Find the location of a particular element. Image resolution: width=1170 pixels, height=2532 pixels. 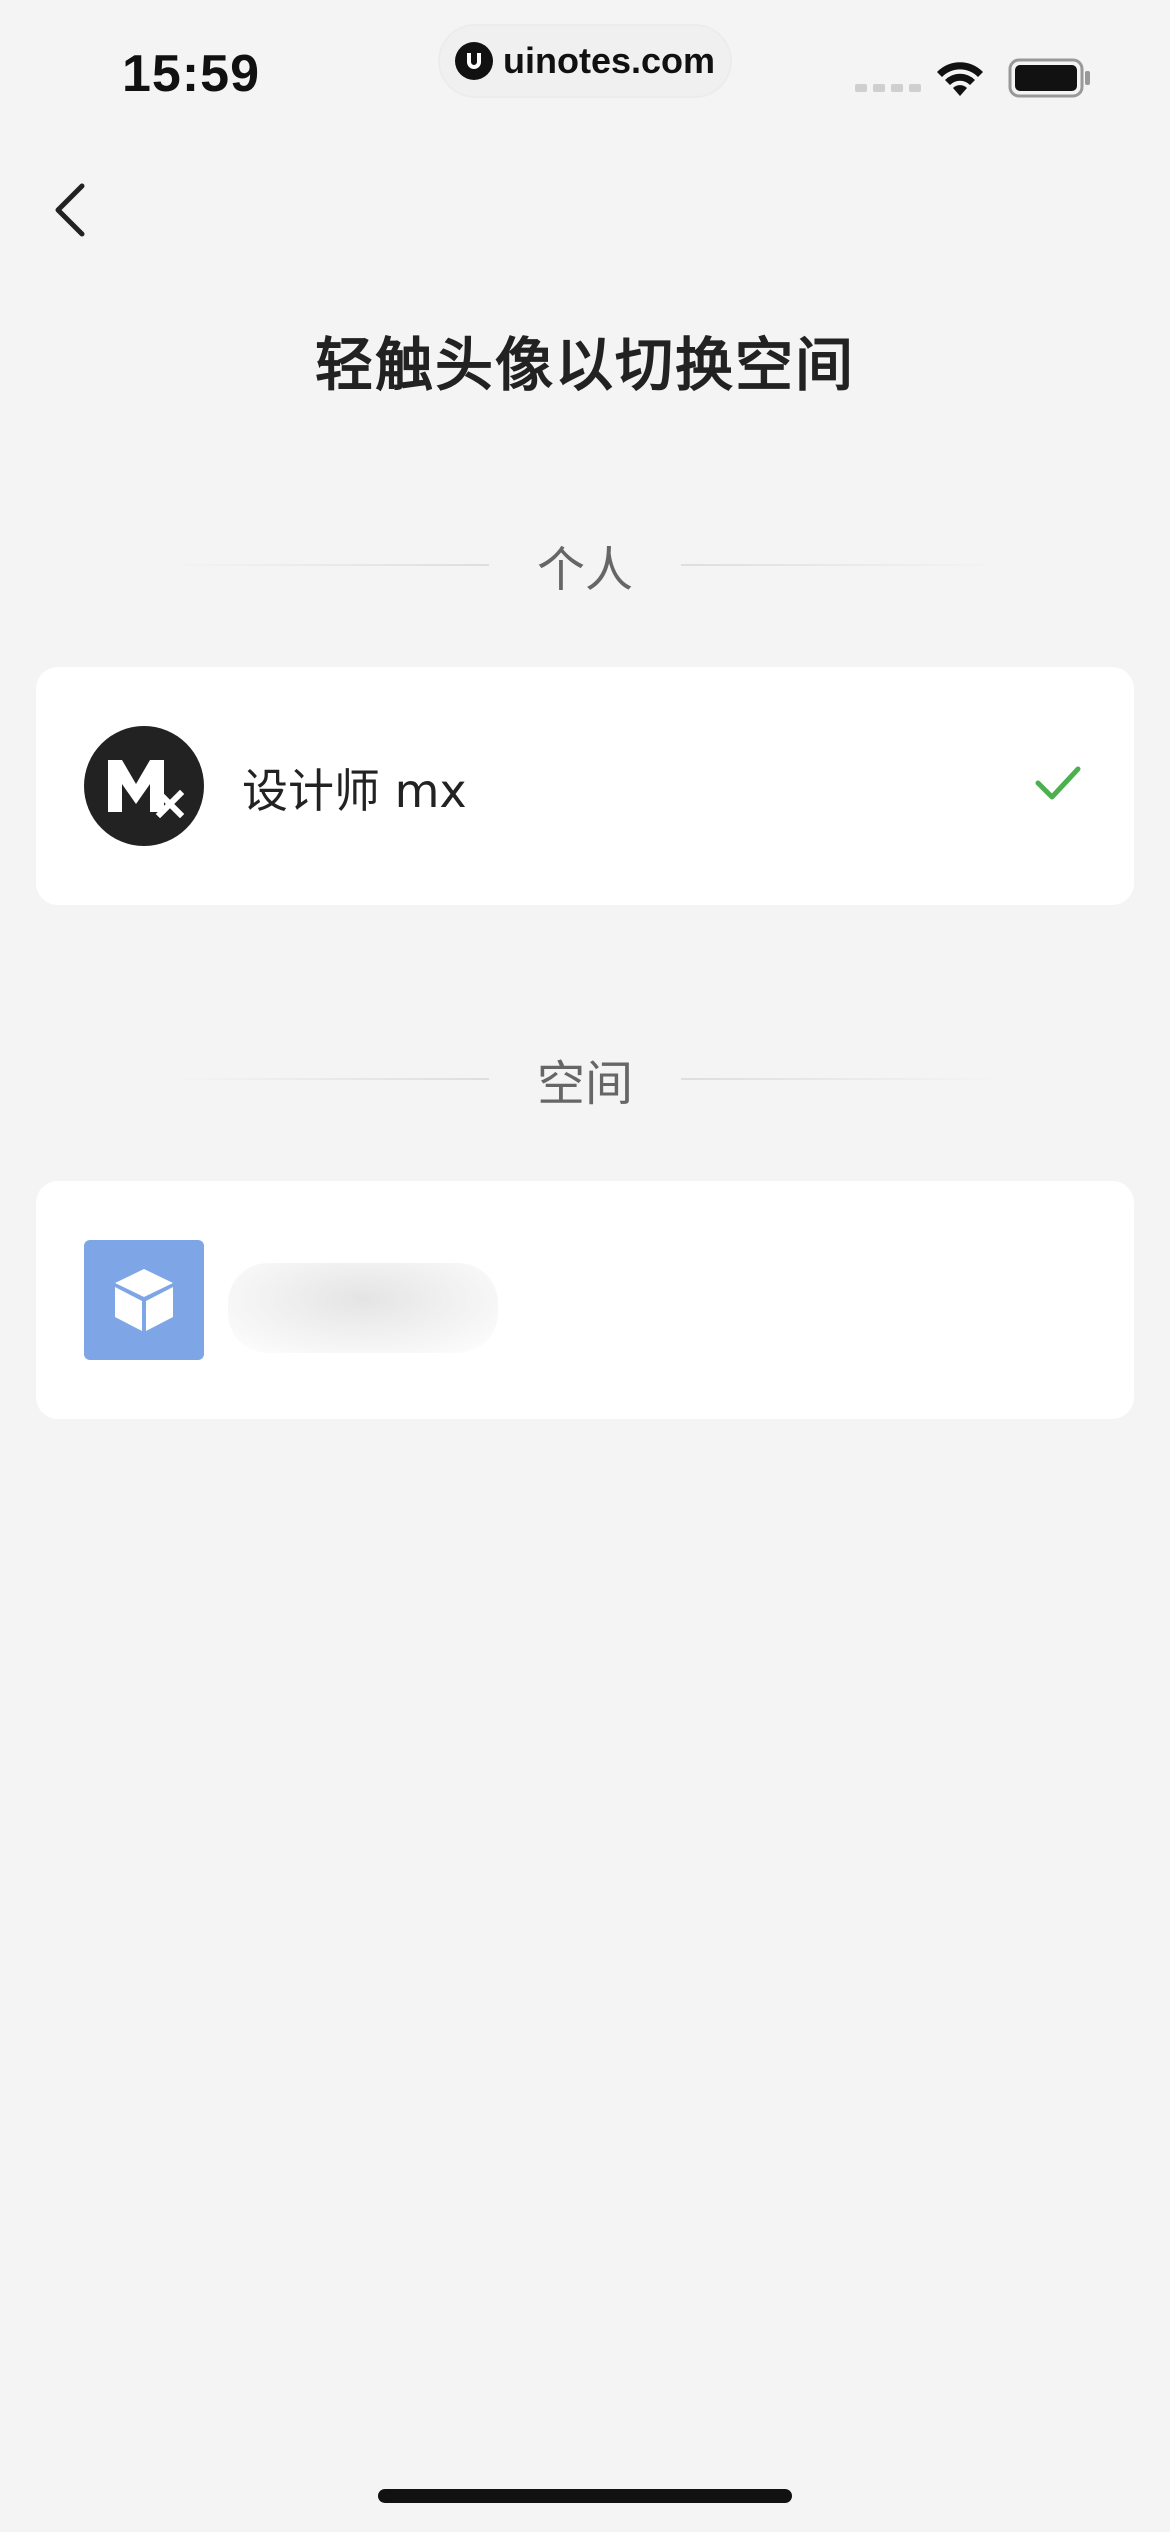

status-bar: 15:59 uinotes.com is located at coordinates (585, 70).